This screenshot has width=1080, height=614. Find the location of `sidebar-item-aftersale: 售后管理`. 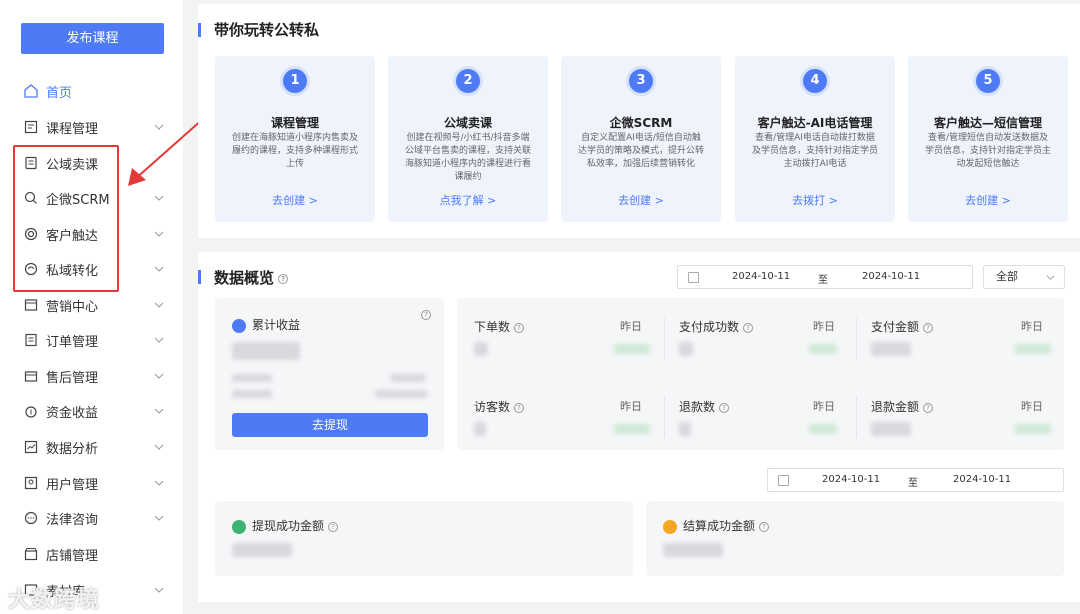

sidebar-item-aftersale: 售后管理 is located at coordinates (91, 376).